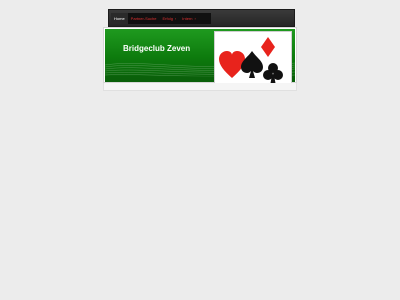 Image resolution: width=400 pixels, height=300 pixels. I want to click on menu-item-home: Home, so click(119, 18).